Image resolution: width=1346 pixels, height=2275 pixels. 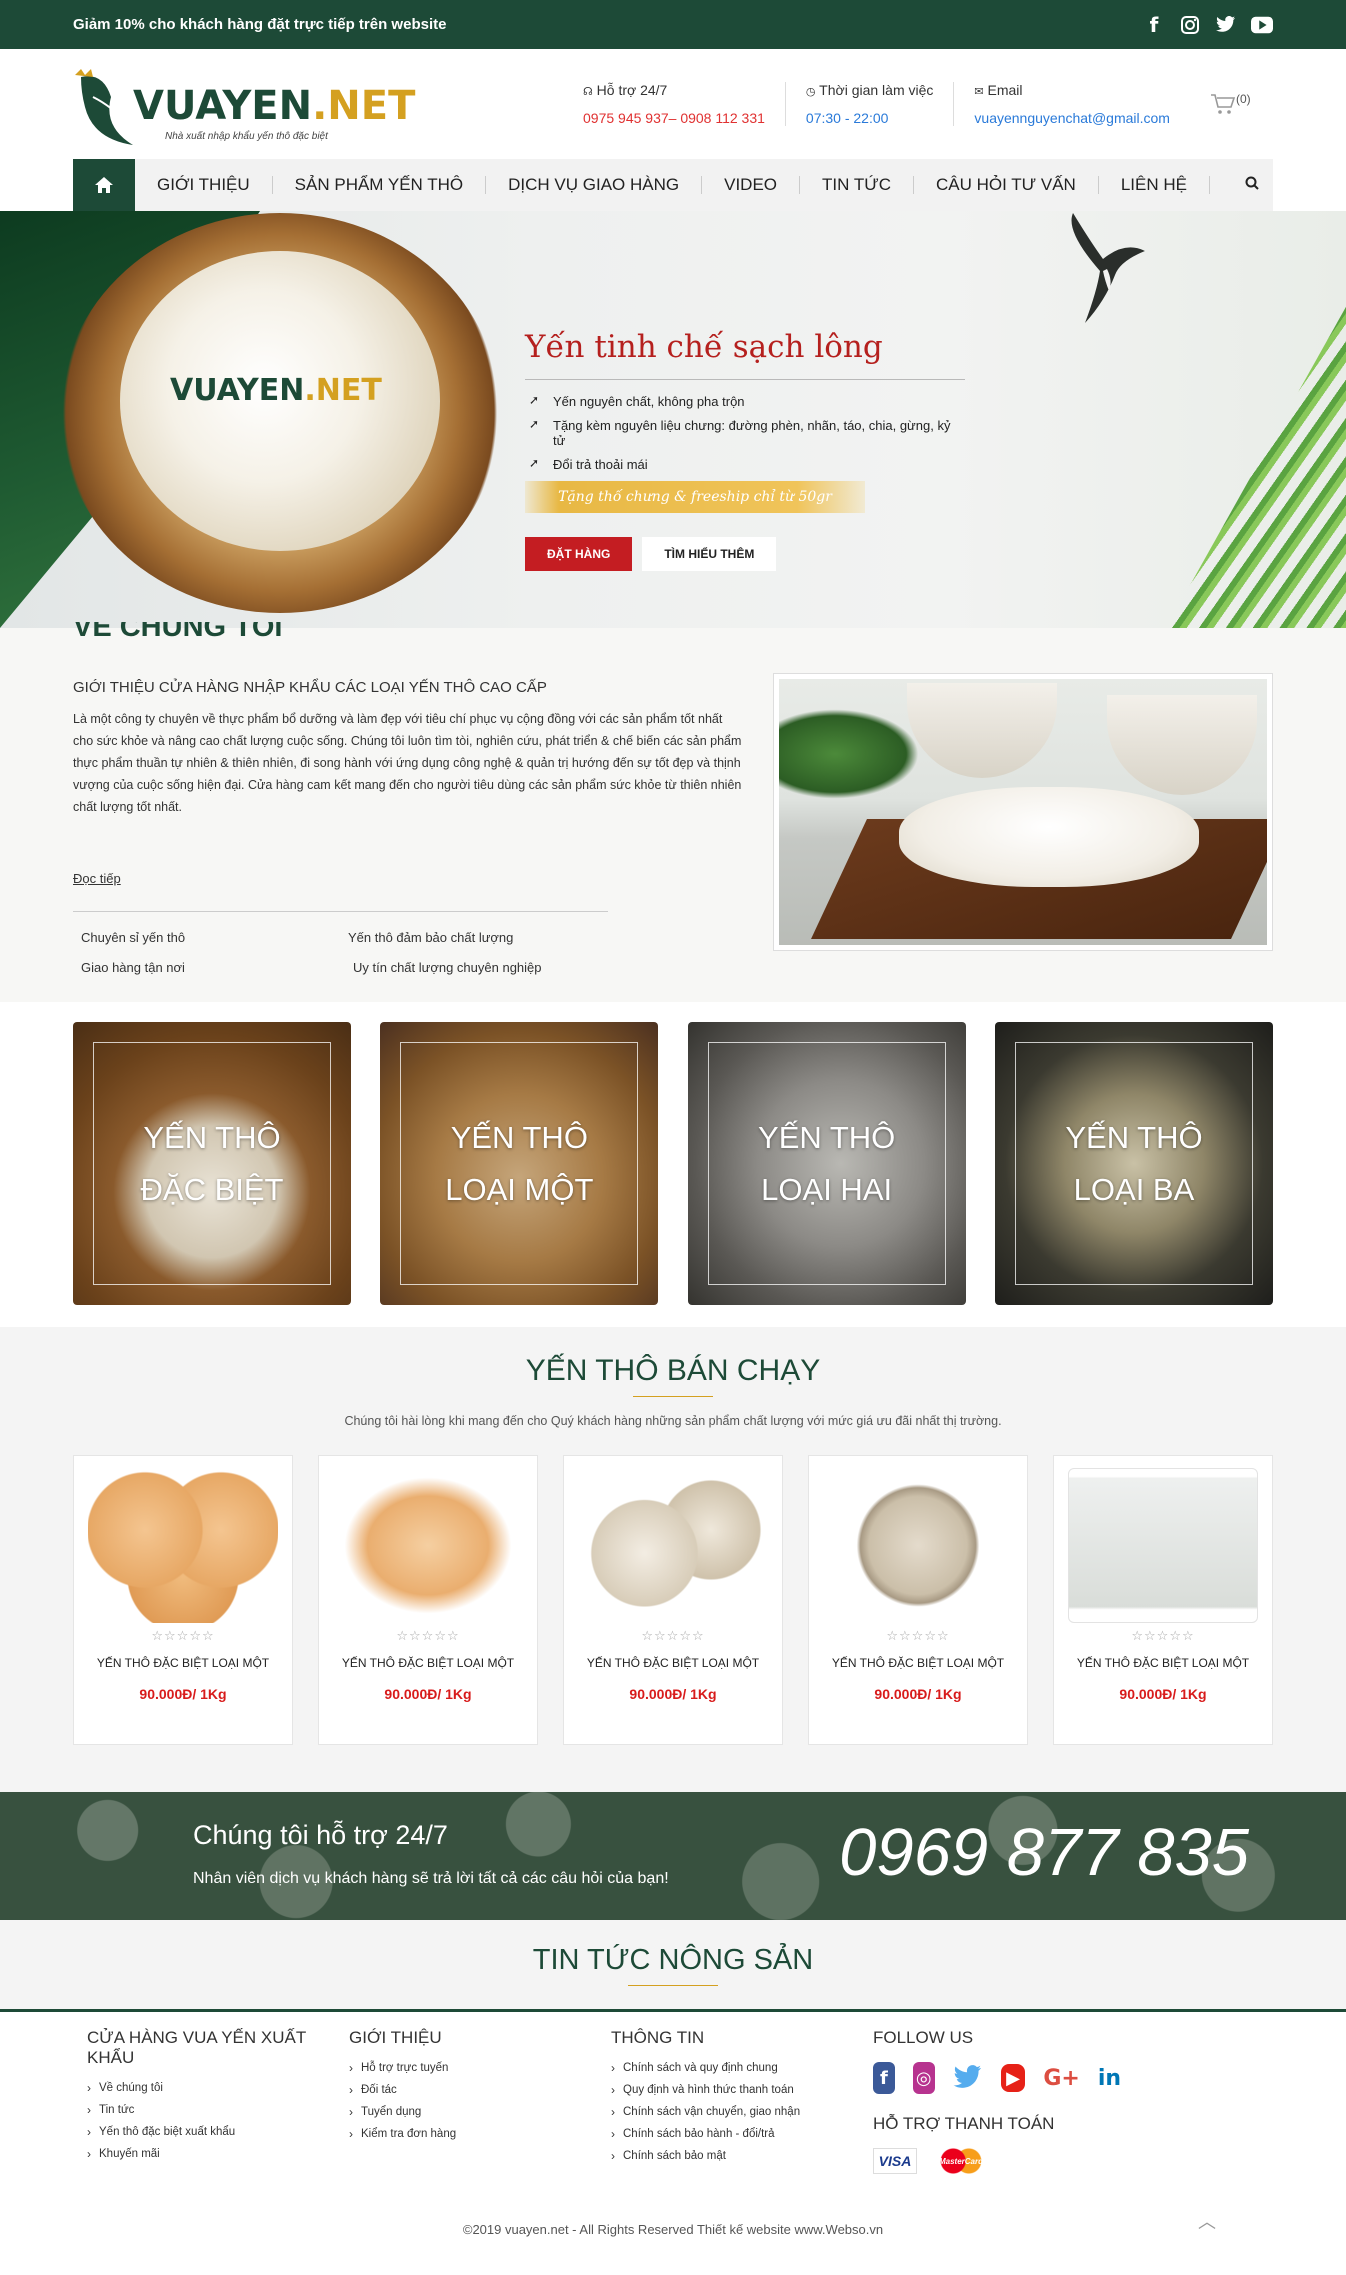 I want to click on nav-home-button, so click(x=104, y=185).